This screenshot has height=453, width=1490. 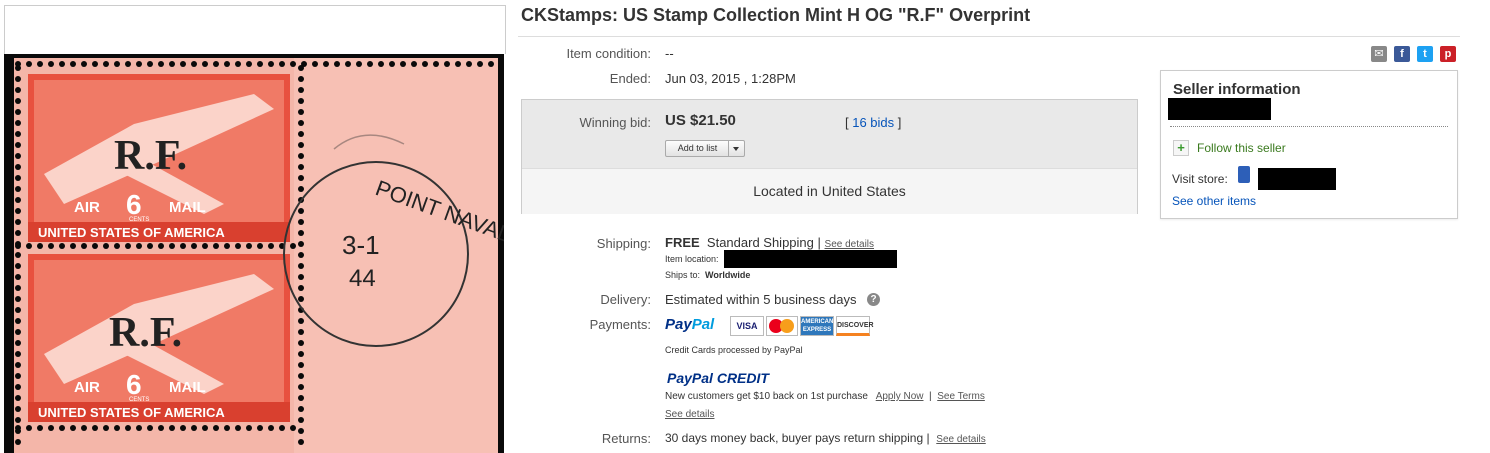 I want to click on visit-store-label: Visit store:, so click(x=1200, y=179).